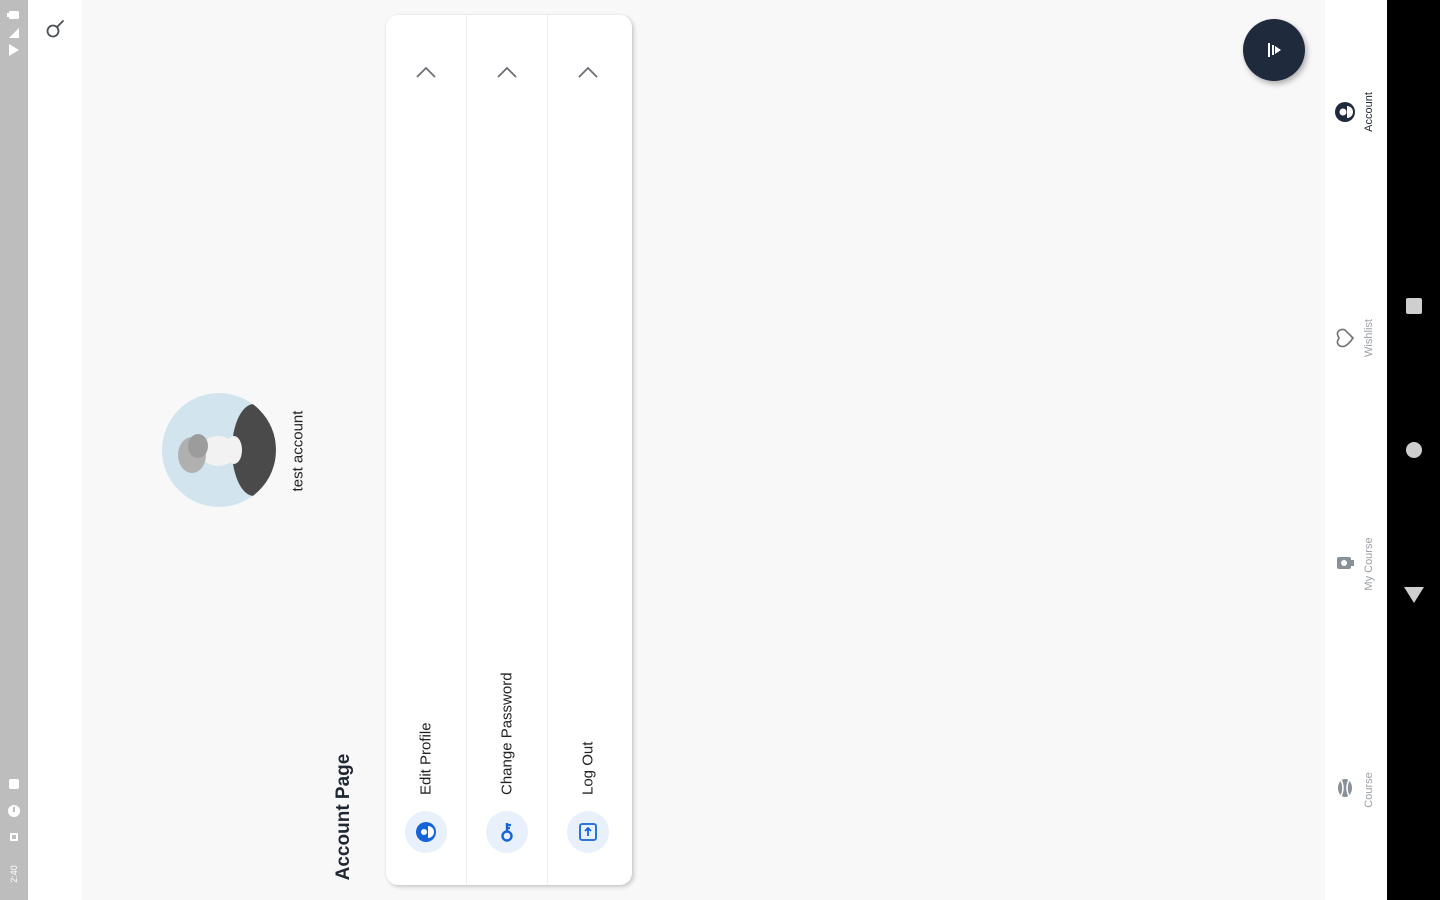 This screenshot has height=900, width=1440. I want to click on page-title: Account Page, so click(343, 817).